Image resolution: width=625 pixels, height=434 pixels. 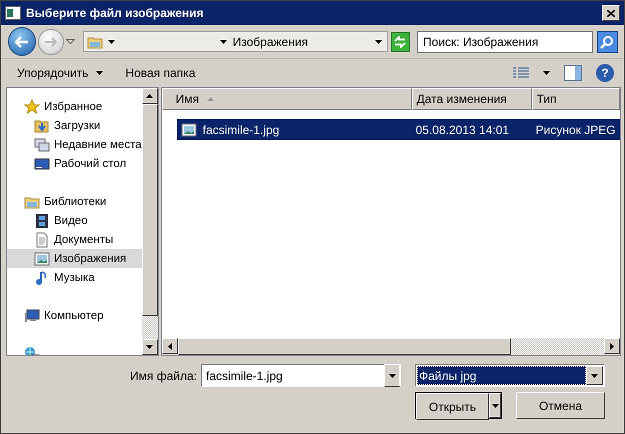 What do you see at coordinates (115, 13) in the screenshot?
I see `window-title: Выберите файл изображения` at bounding box center [115, 13].